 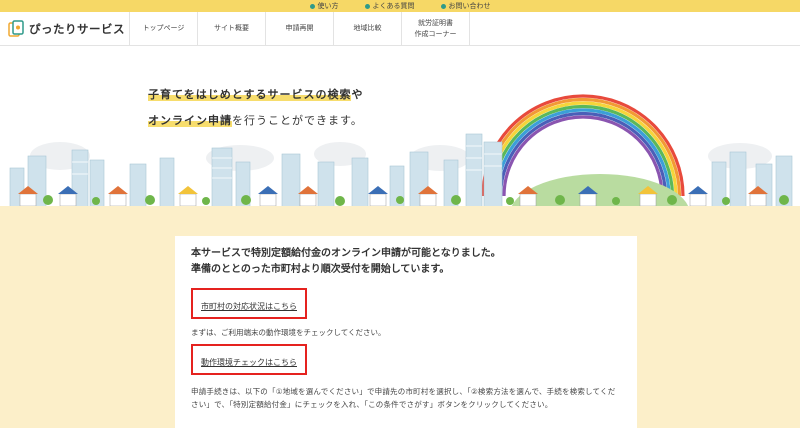 I want to click on logo-icon, so click(x=16, y=28).